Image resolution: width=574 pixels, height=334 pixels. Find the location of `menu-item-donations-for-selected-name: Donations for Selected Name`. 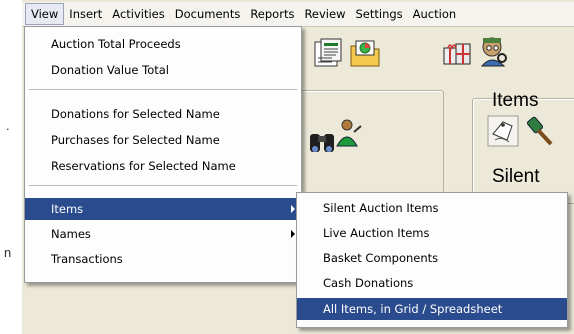

menu-item-donations-for-selected-name: Donations for Selected Name is located at coordinates (163, 114).